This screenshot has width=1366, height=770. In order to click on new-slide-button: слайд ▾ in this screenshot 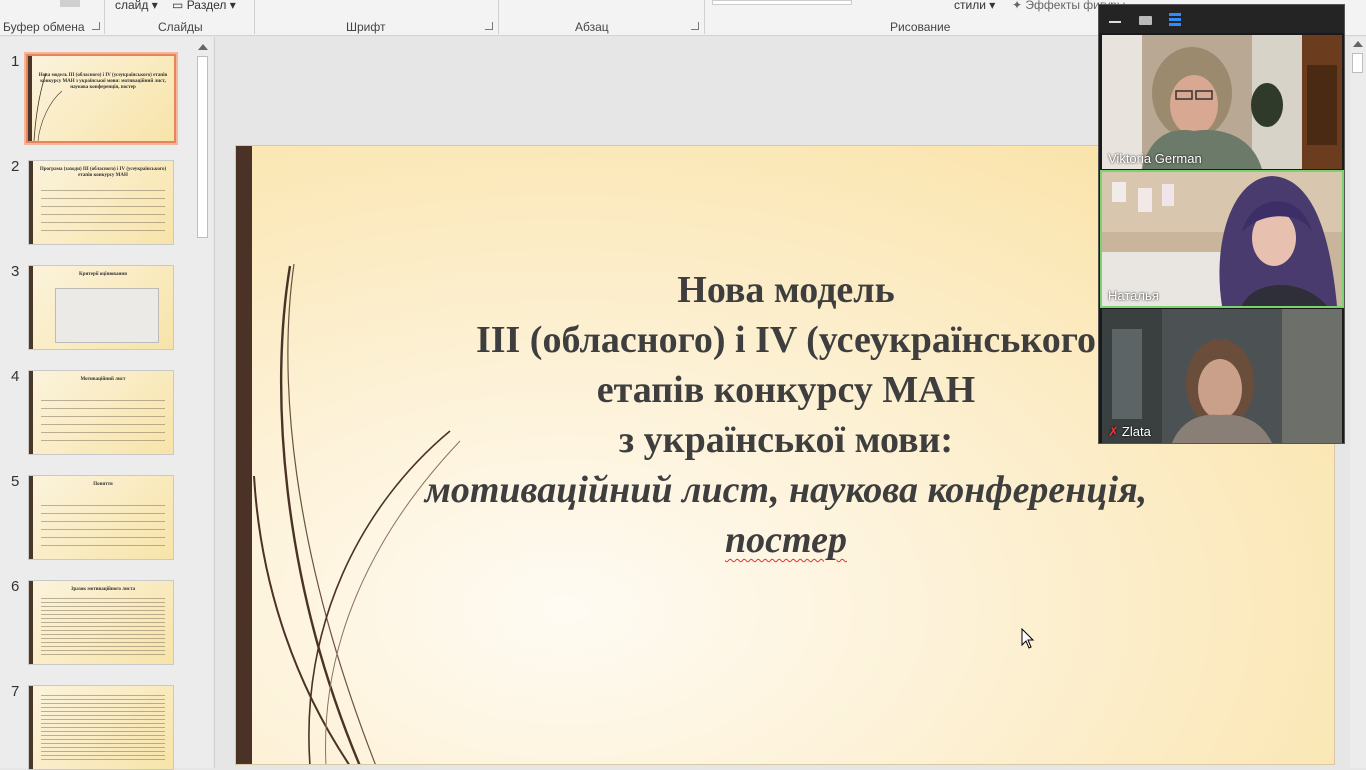, I will do `click(136, 6)`.